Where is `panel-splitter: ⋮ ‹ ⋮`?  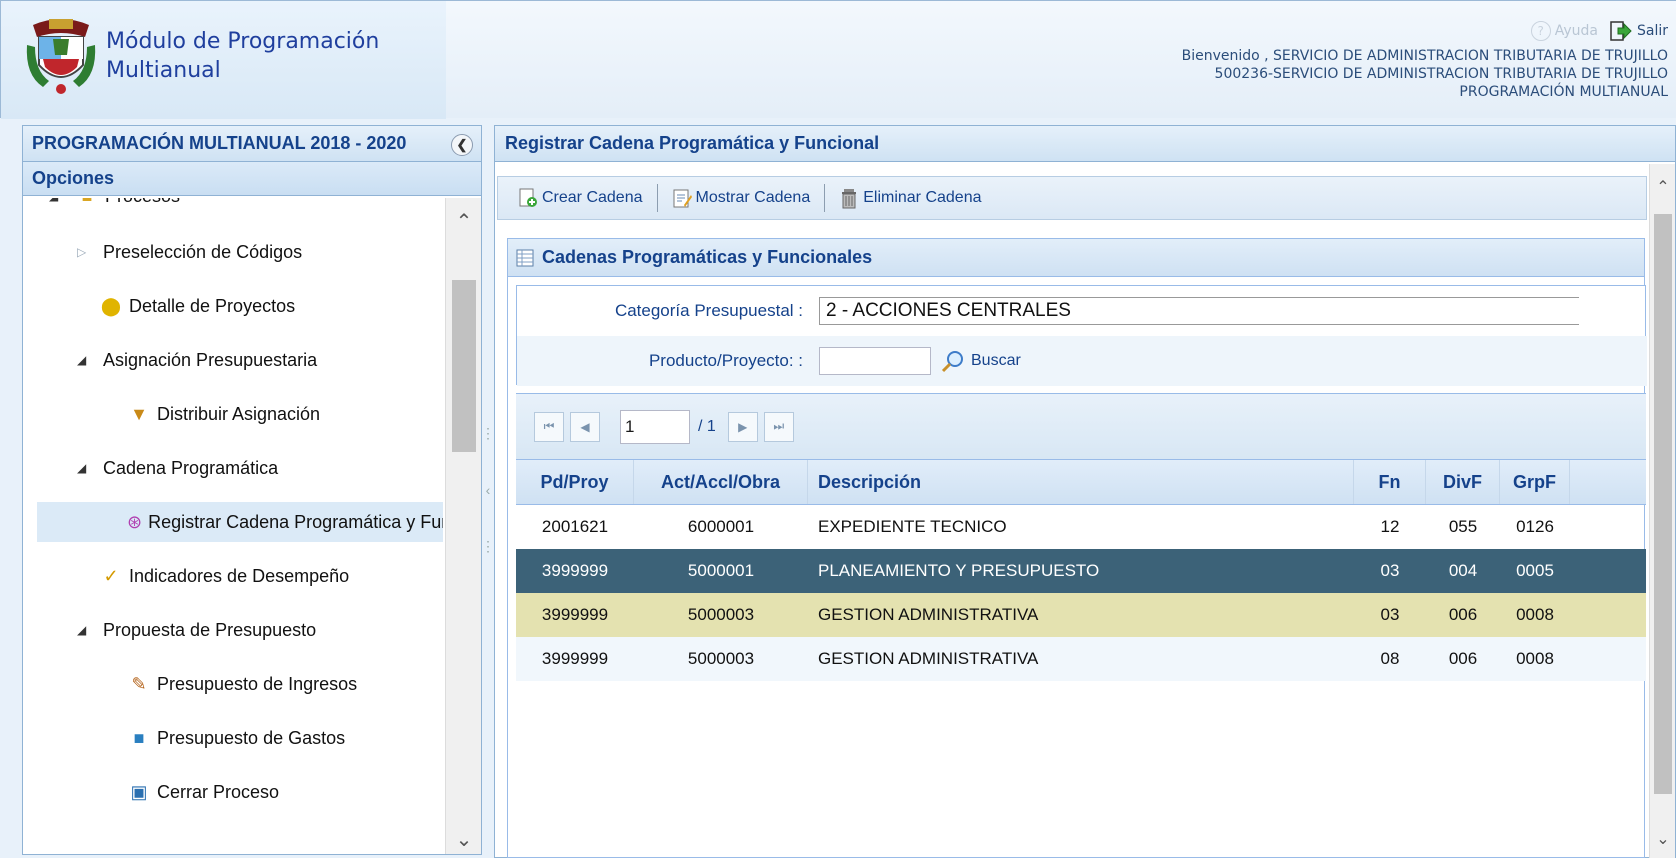
panel-splitter: ⋮ ‹ ⋮ is located at coordinates (488, 490).